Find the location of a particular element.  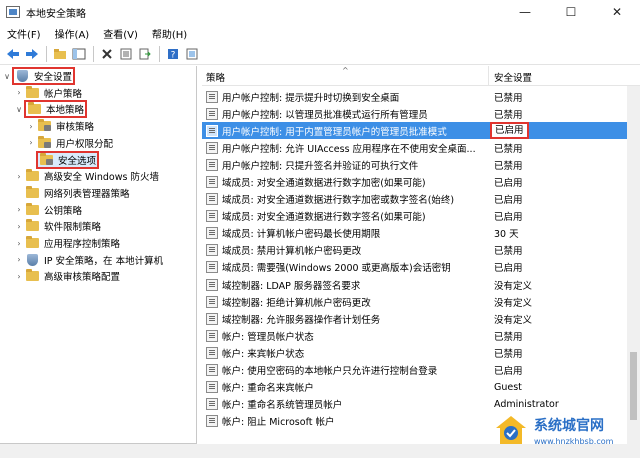

tree-item: 网络列表管理器策略 is located at coordinates (72, 193).